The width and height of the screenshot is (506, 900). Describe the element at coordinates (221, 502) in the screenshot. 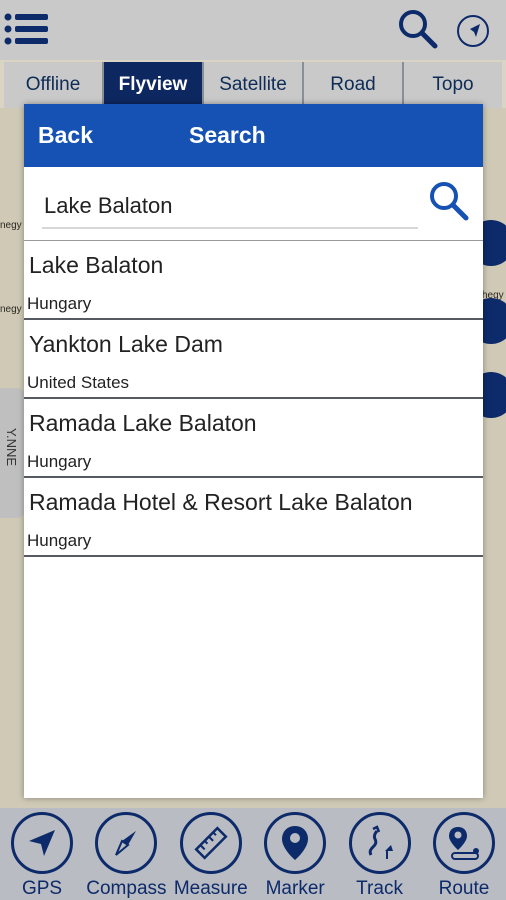

I see `result-name: Ramada Hotel & Resort Lake Balaton` at that location.